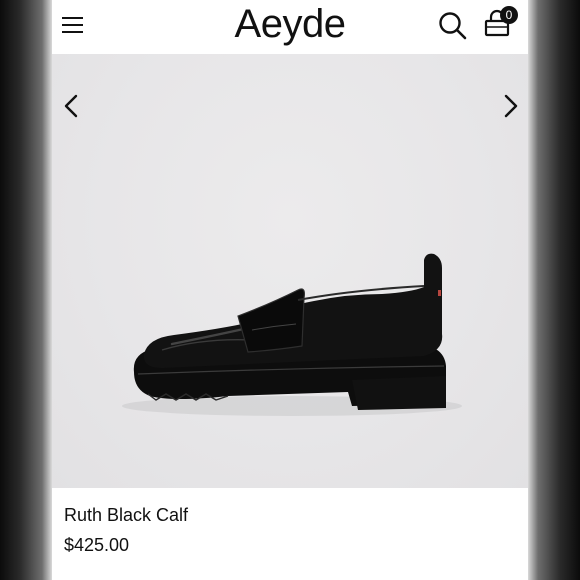 The width and height of the screenshot is (580, 580). I want to click on cart-count-badge: 0, so click(509, 15).